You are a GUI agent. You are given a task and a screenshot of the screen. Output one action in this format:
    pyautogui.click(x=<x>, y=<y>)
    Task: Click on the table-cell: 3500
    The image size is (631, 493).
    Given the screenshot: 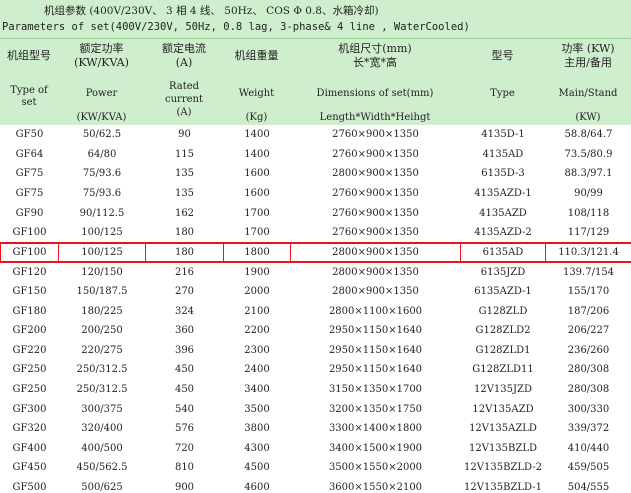 What is the action you would take?
    pyautogui.click(x=257, y=409)
    